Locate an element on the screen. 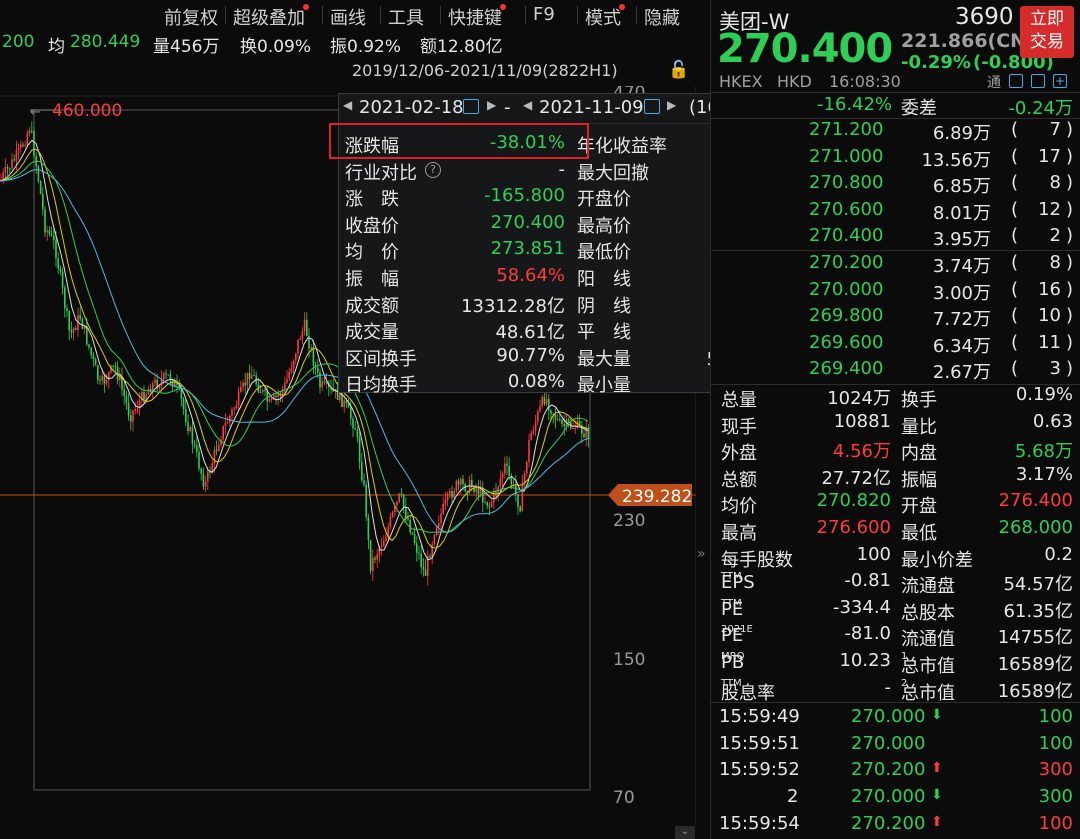 The height and width of the screenshot is (839, 1080). toolbar-item: F9 is located at coordinates (544, 14).